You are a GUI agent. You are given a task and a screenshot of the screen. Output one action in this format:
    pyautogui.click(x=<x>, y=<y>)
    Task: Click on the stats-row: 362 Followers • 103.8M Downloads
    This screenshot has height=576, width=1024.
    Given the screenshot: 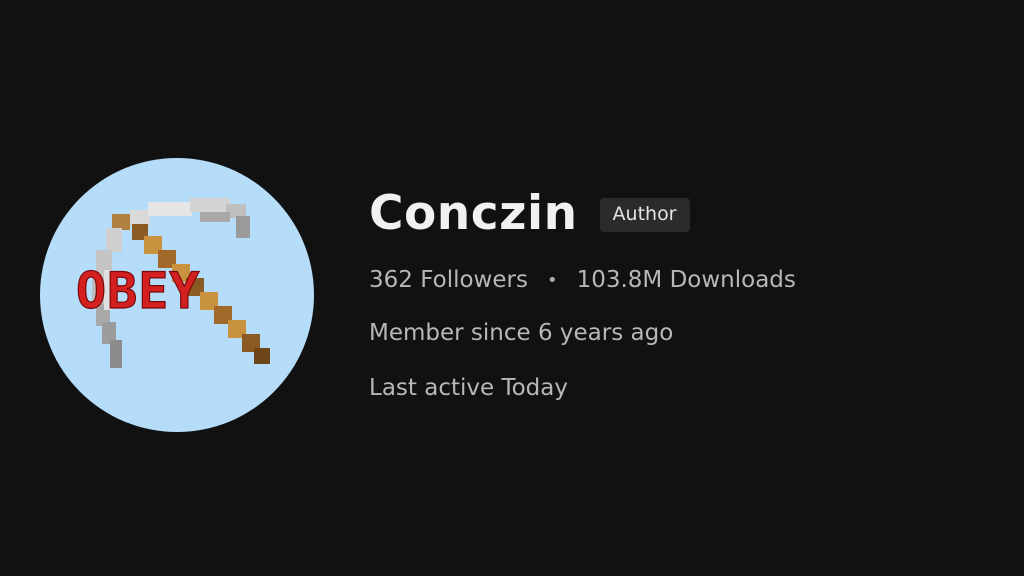 What is the action you would take?
    pyautogui.click(x=582, y=280)
    